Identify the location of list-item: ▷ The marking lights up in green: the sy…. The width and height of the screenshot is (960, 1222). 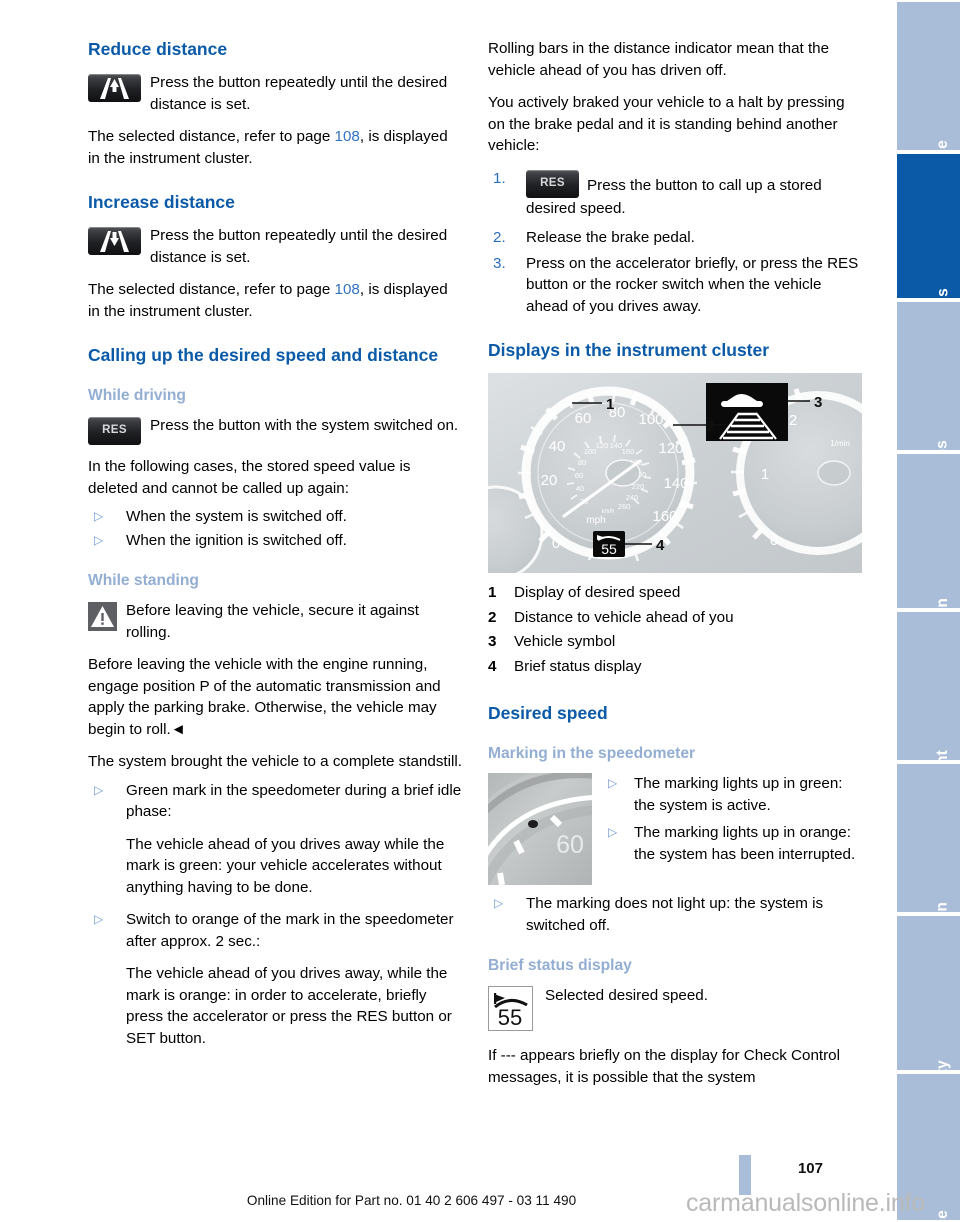
(735, 794).